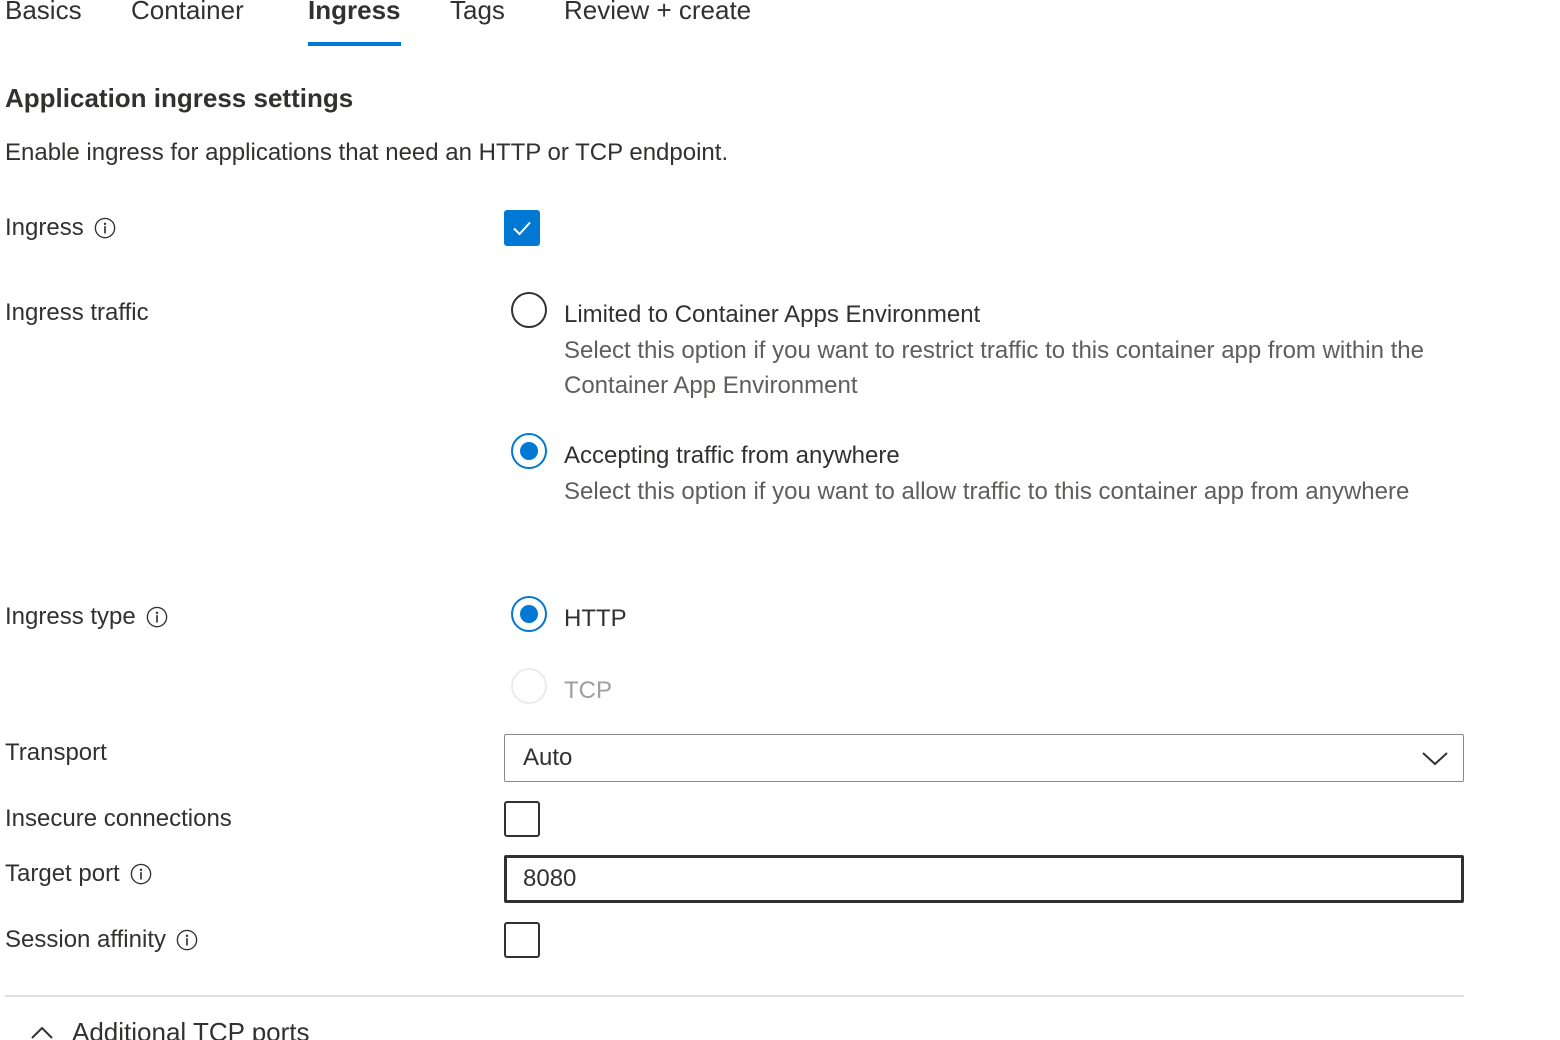  I want to click on radio-http-label: HTTP, so click(595, 619).